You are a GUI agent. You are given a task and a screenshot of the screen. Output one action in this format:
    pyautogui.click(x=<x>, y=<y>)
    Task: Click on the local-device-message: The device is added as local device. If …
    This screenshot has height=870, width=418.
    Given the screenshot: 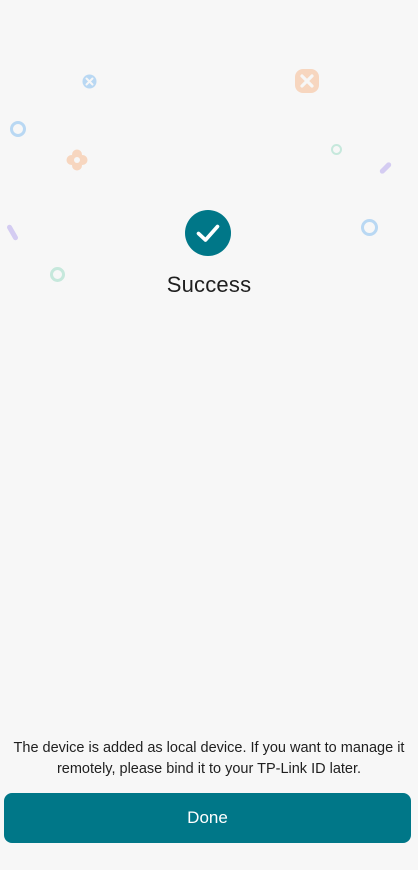 What is the action you would take?
    pyautogui.click(x=209, y=758)
    